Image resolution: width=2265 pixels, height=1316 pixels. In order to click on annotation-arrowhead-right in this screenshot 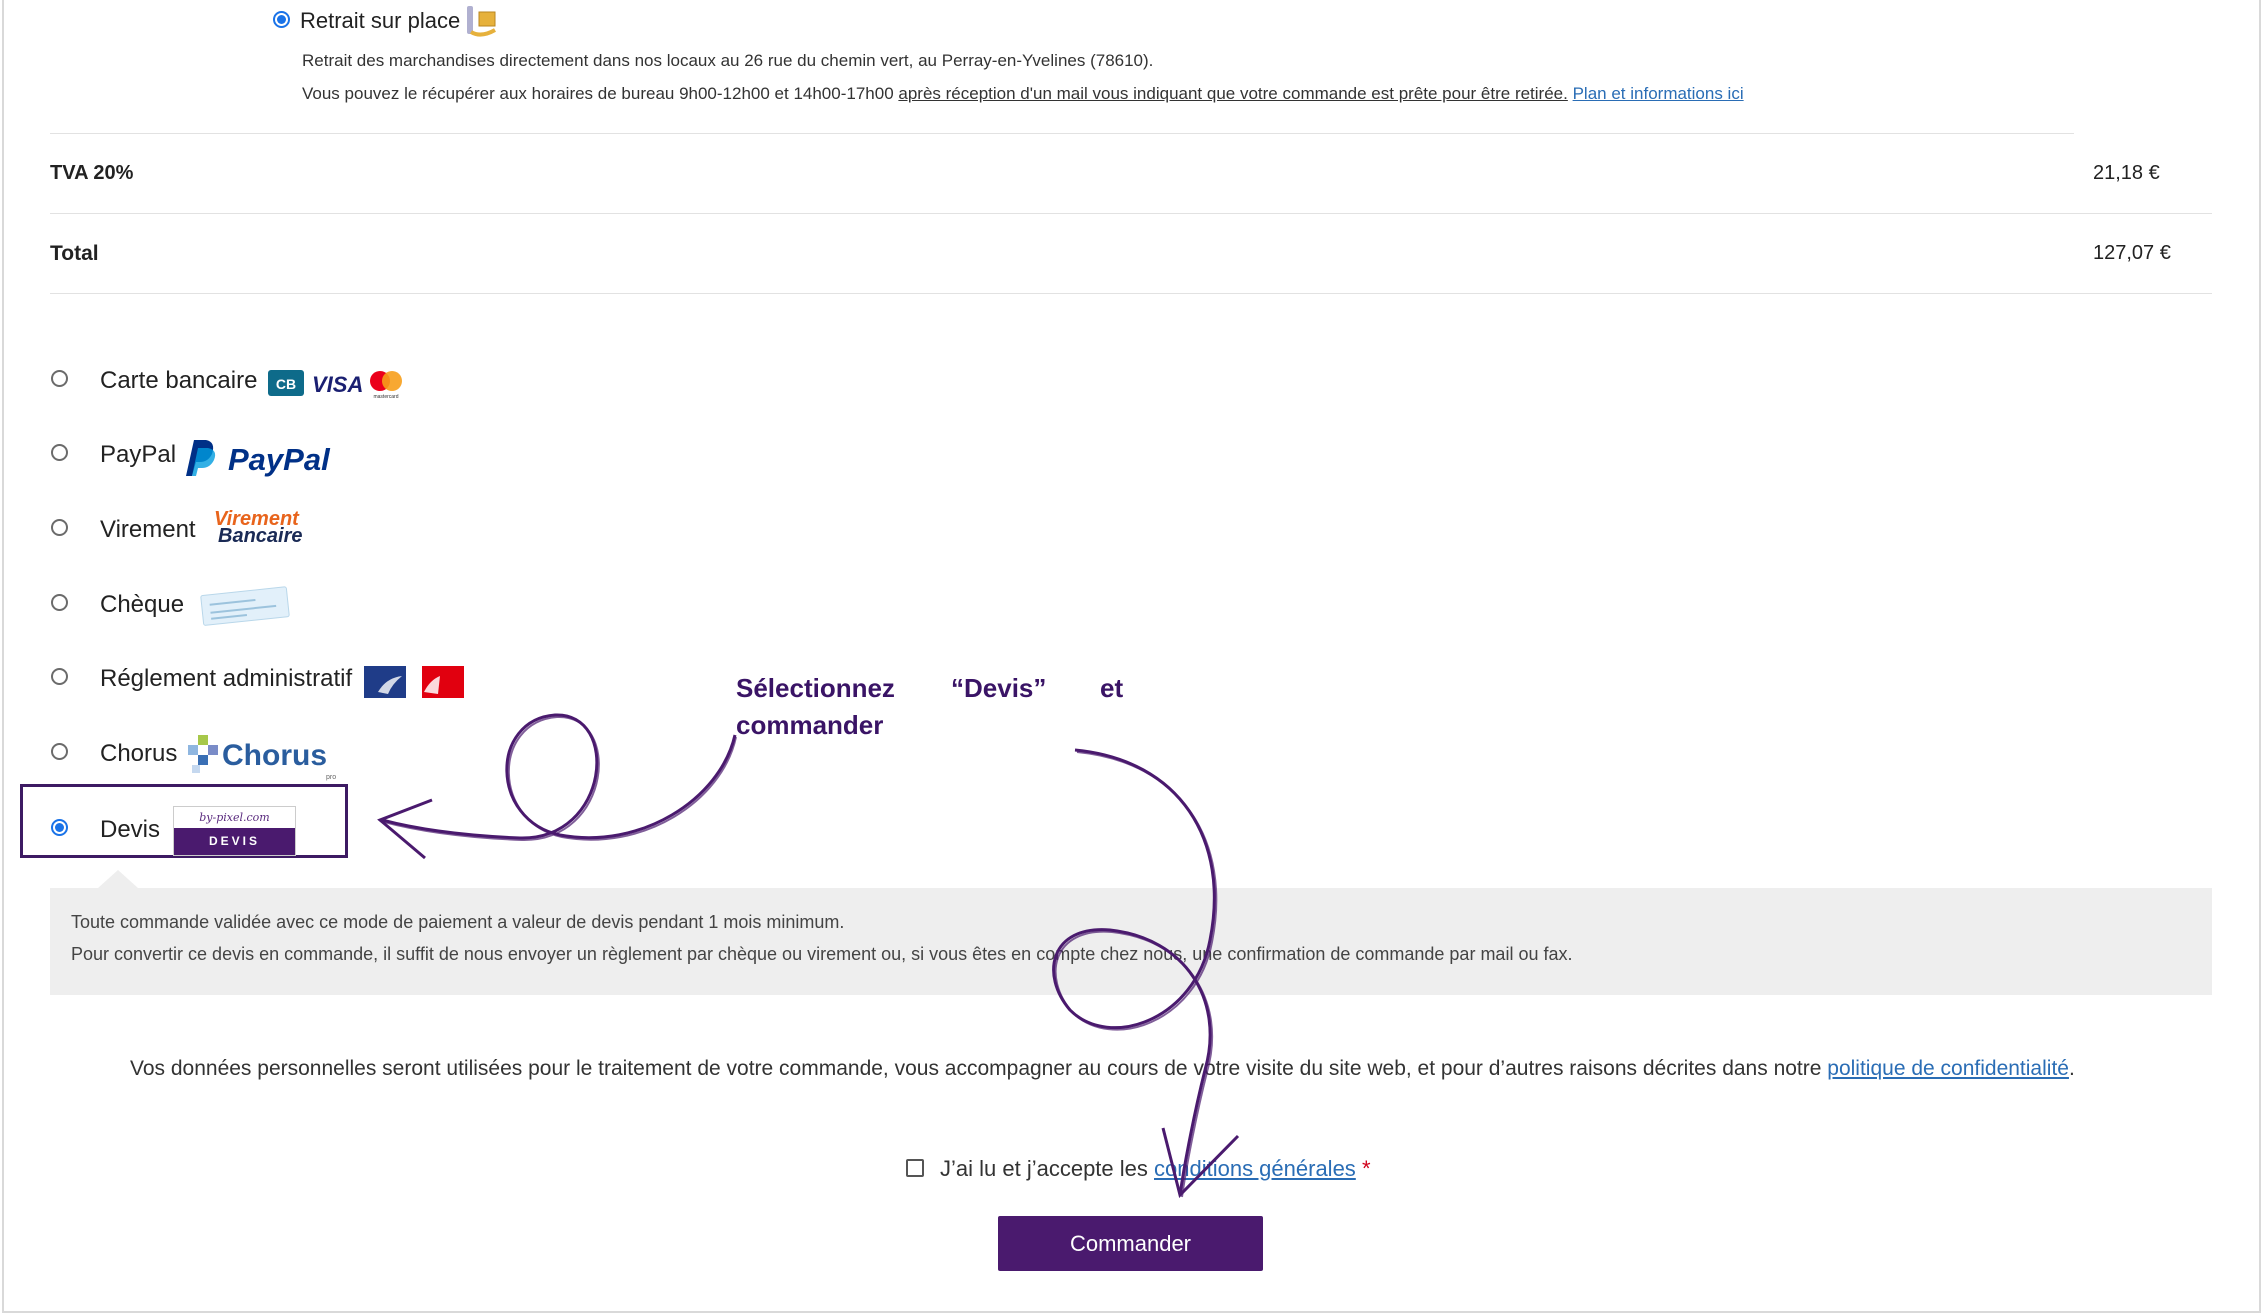, I will do `click(1200, 1162)`.